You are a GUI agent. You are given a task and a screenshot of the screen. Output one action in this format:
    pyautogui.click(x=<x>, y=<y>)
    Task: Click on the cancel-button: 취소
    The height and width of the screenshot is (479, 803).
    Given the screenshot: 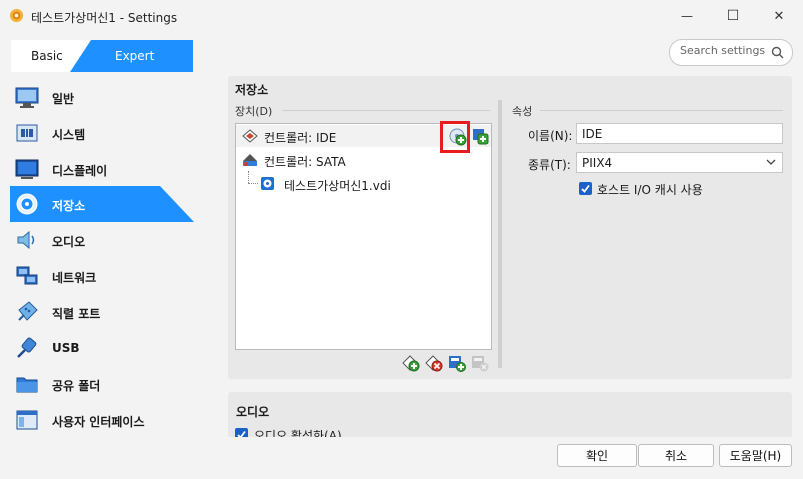 What is the action you would take?
    pyautogui.click(x=676, y=455)
    